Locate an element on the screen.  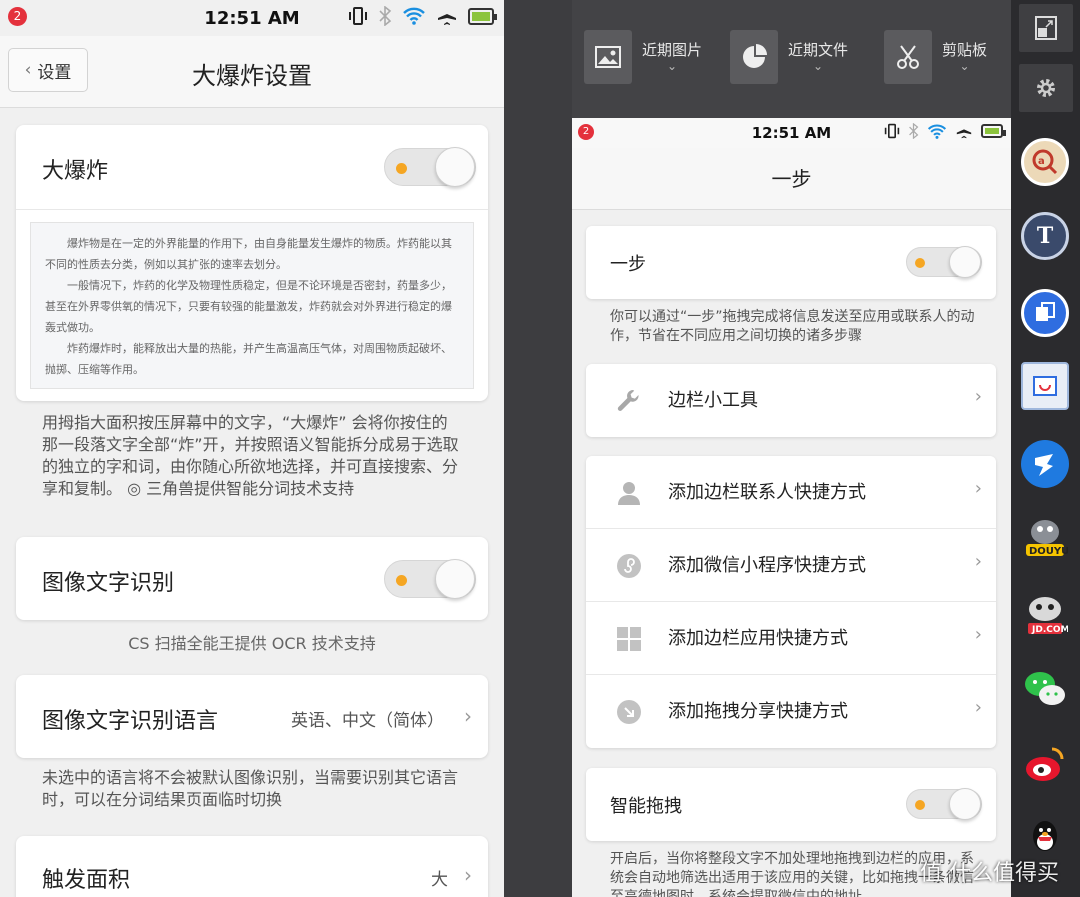
gear-icon is located at coordinates (1046, 88).